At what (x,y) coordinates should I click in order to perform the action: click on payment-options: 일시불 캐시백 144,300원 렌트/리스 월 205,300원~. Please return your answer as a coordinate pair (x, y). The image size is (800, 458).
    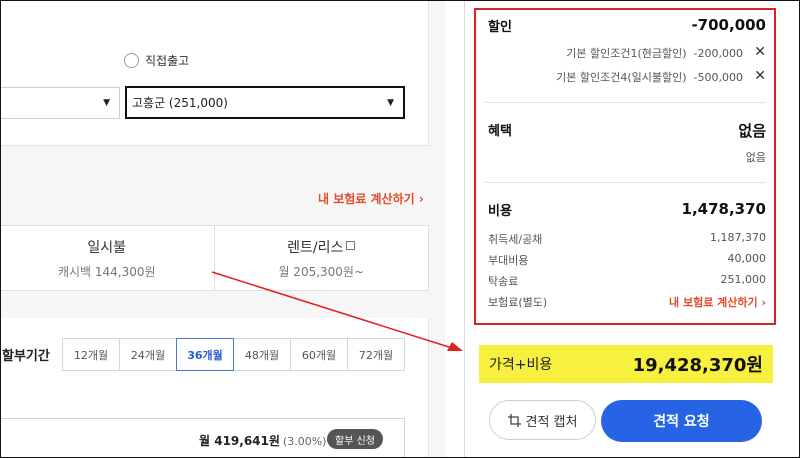
    Looking at the image, I should click on (214, 258).